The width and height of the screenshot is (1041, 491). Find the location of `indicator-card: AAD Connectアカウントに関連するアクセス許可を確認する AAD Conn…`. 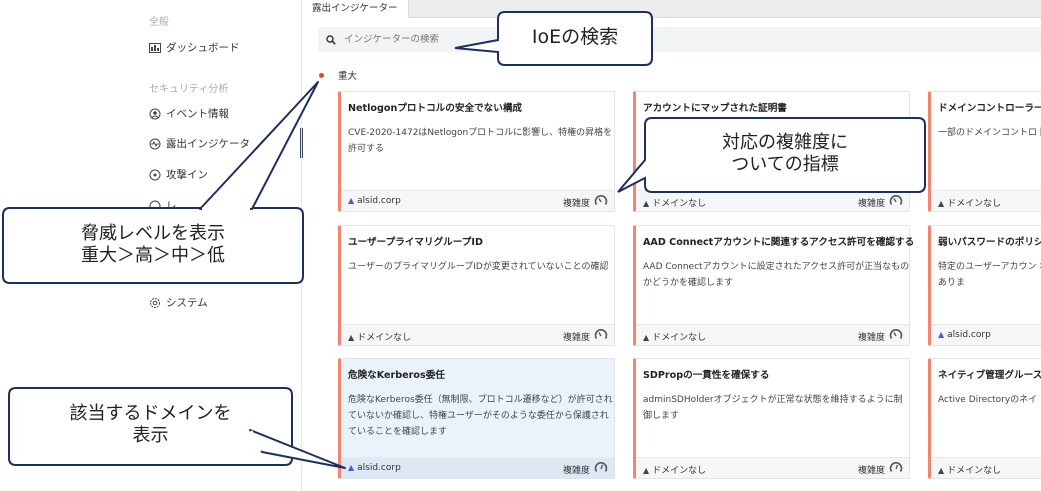

indicator-card: AAD Connectアカウントに関連するアクセス許可を確認する AAD Conn… is located at coordinates (773, 285).